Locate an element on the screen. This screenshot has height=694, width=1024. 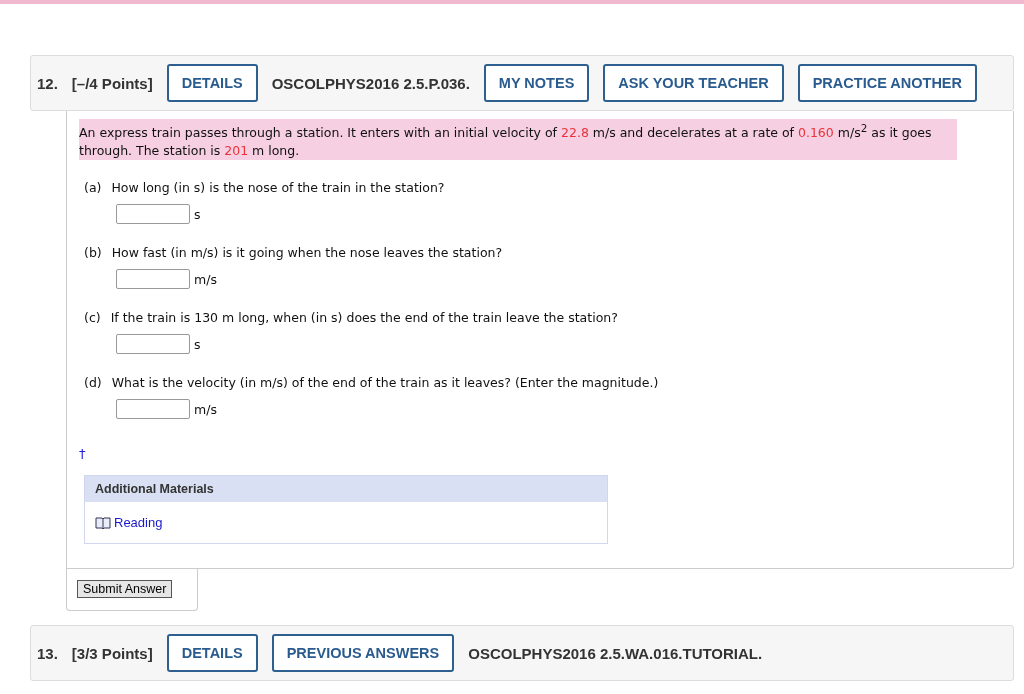
part-question: How fast (in m/s) is it going when the nose leaves the station? is located at coordinates (307, 253).